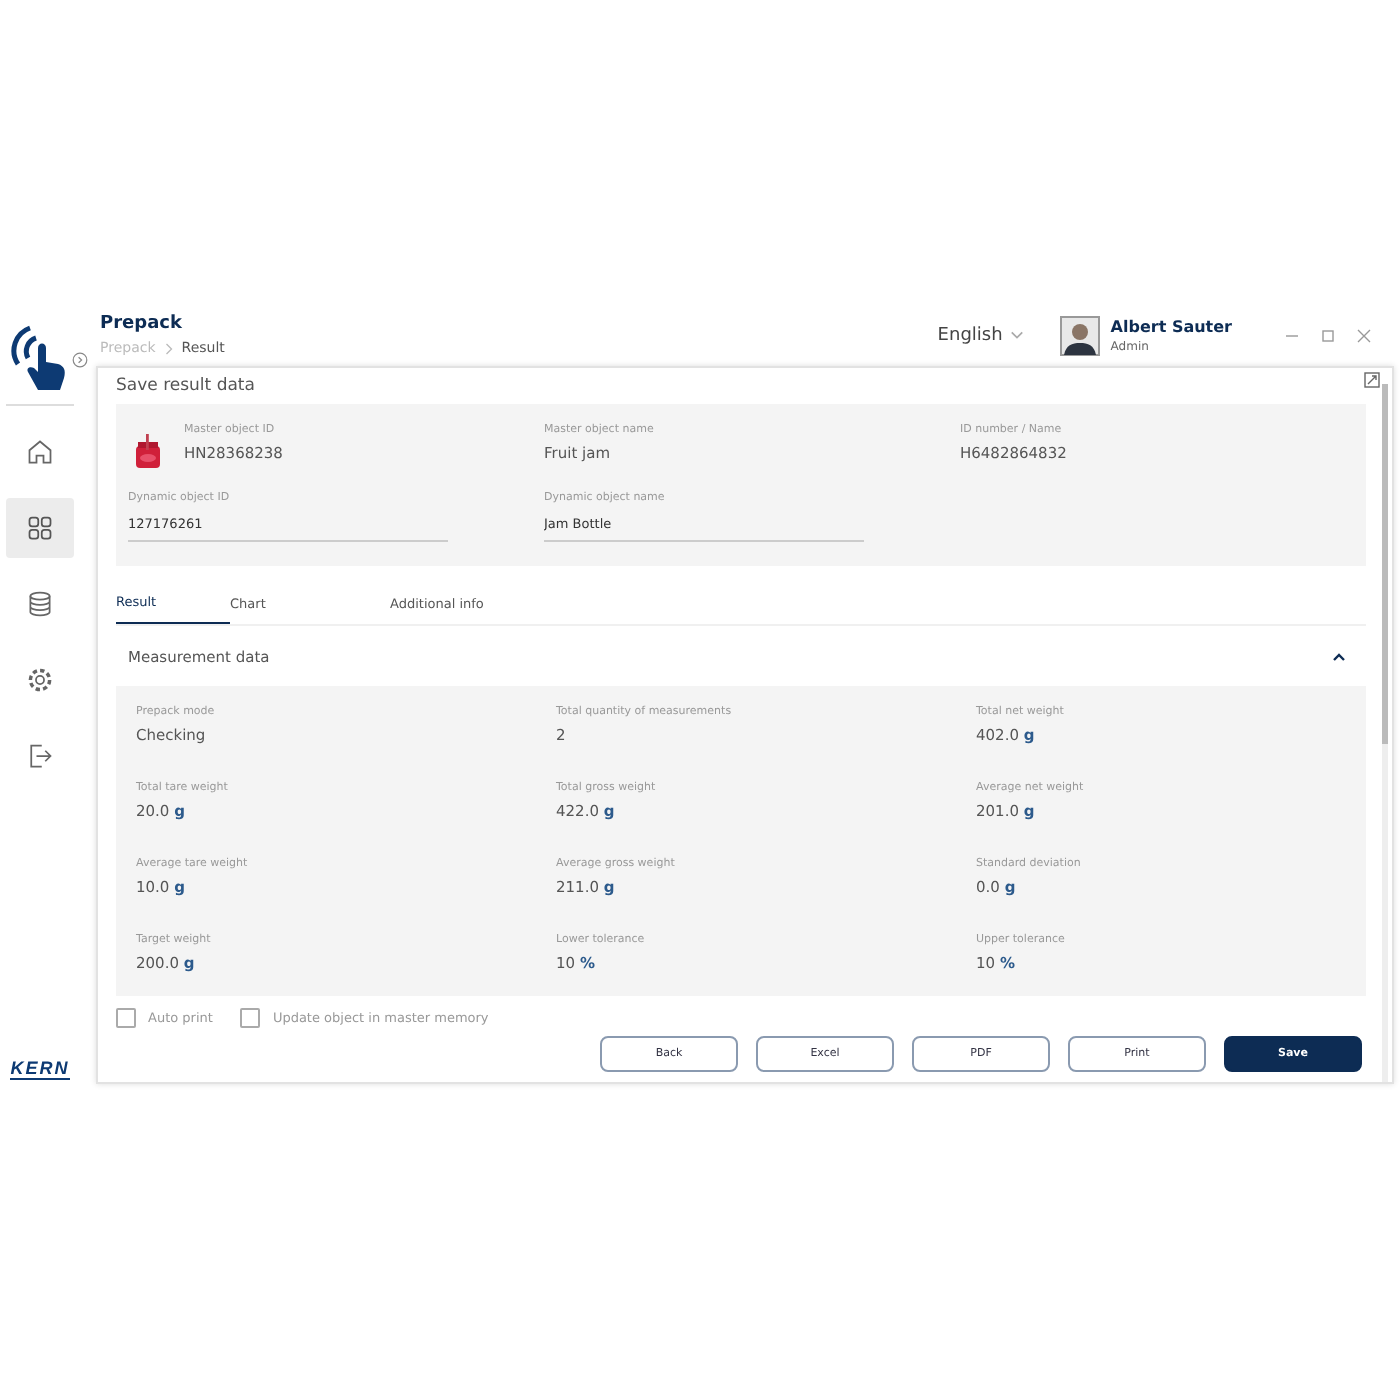 The height and width of the screenshot is (1400, 1400). What do you see at coordinates (1080, 335) in the screenshot?
I see `avatar-icon` at bounding box center [1080, 335].